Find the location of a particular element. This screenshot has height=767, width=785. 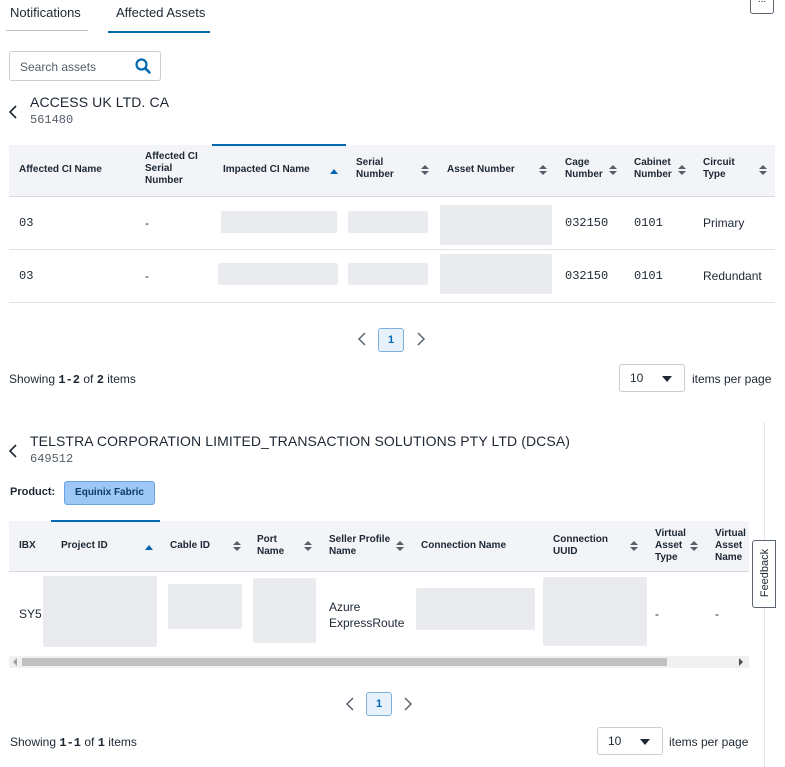

scrollbar-thumb is located at coordinates (344, 662).